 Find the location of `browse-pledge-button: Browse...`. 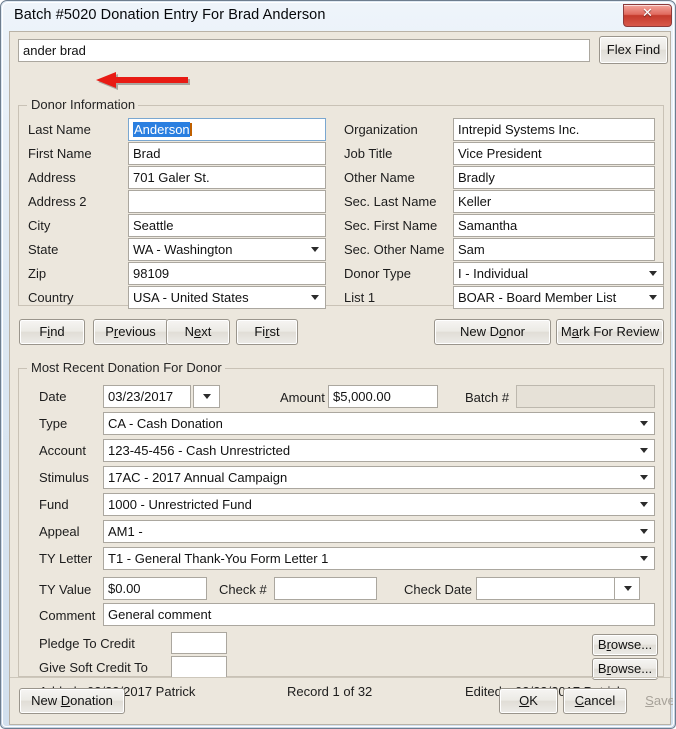

browse-pledge-button: Browse... is located at coordinates (625, 645).